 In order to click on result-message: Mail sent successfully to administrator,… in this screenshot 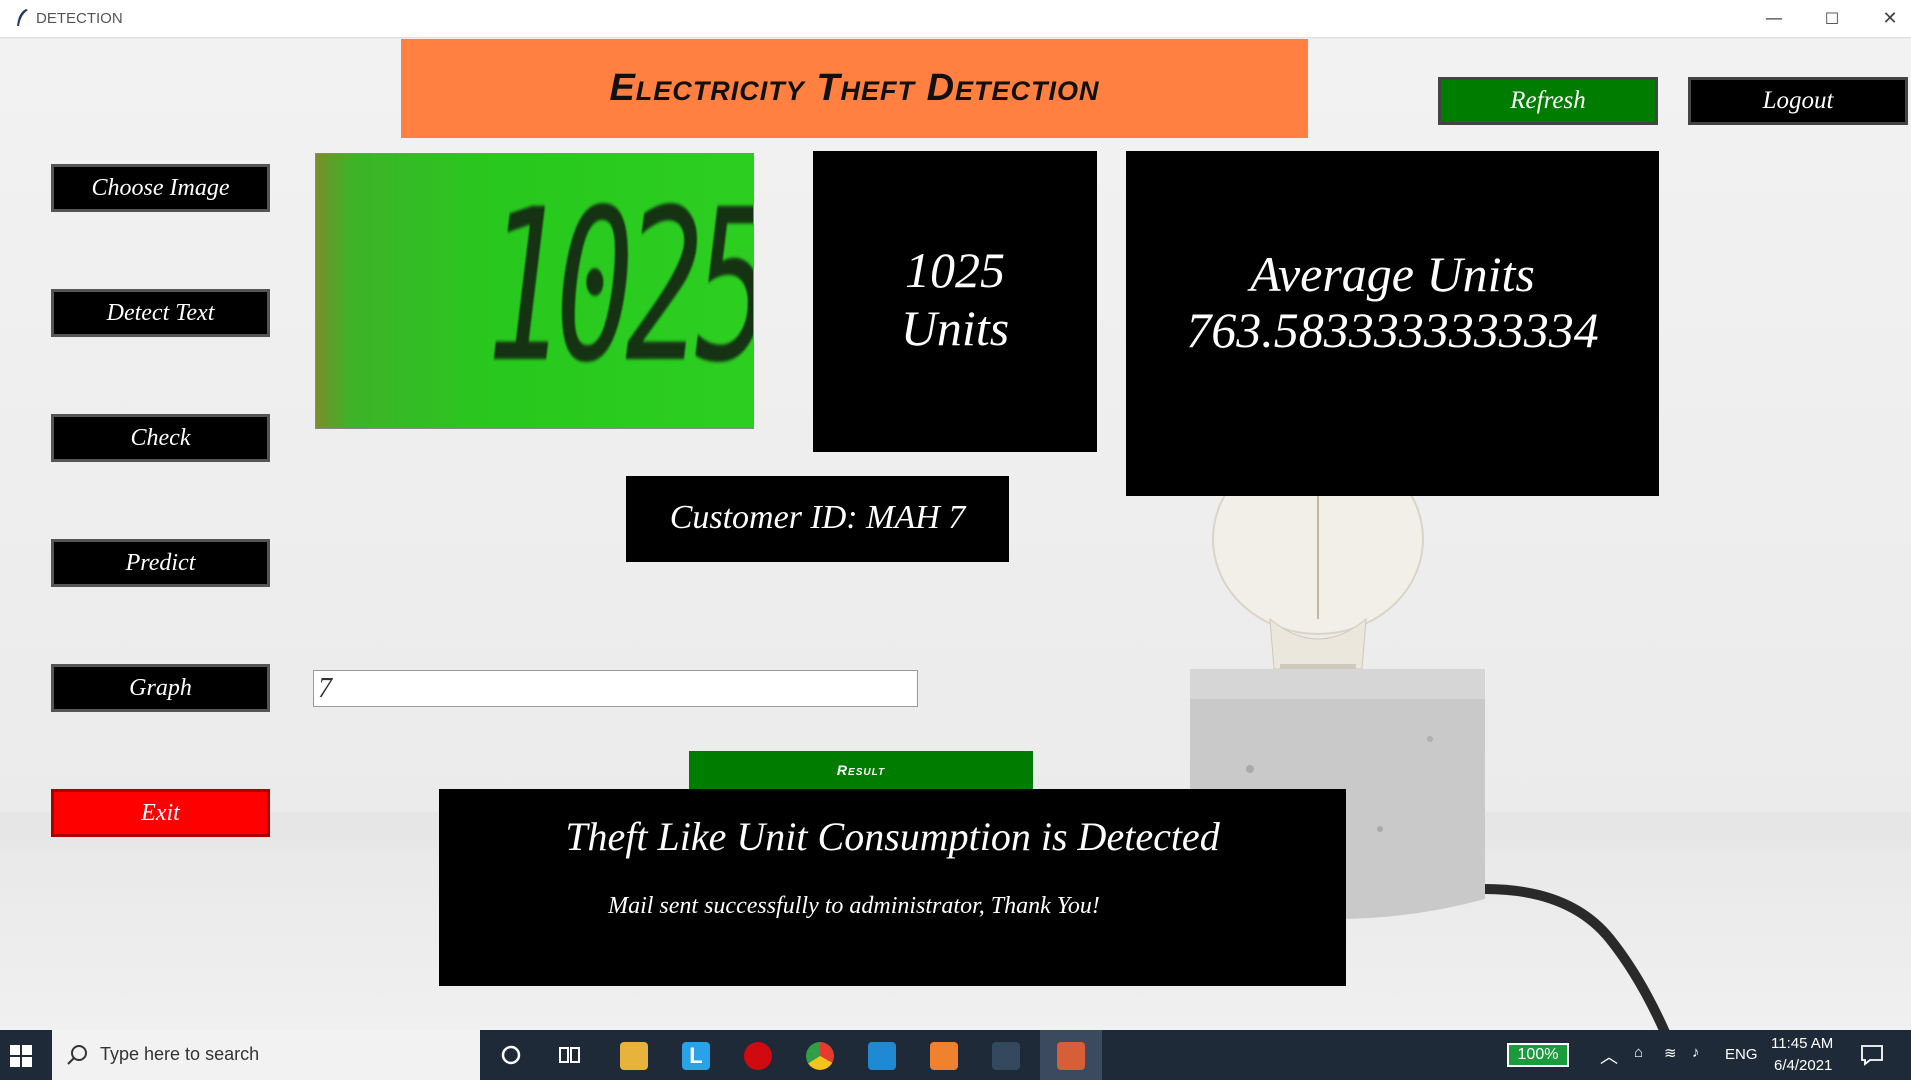, I will do `click(854, 906)`.